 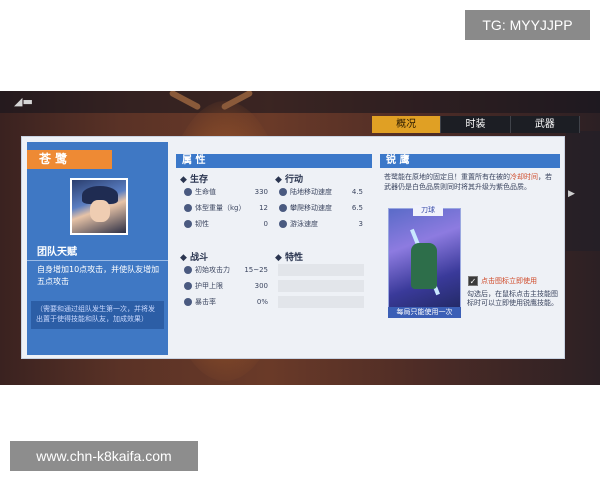 What do you see at coordinates (23, 101) in the screenshot?
I see `game-logo-icon: ◢▬` at bounding box center [23, 101].